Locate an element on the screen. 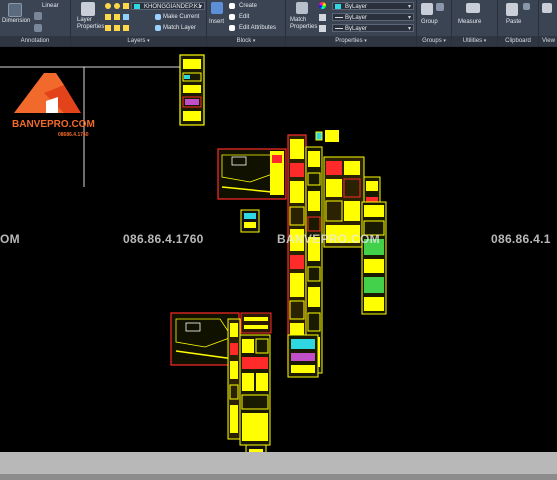 The height and width of the screenshot is (480, 557). color-swatch is located at coordinates (338, 6).